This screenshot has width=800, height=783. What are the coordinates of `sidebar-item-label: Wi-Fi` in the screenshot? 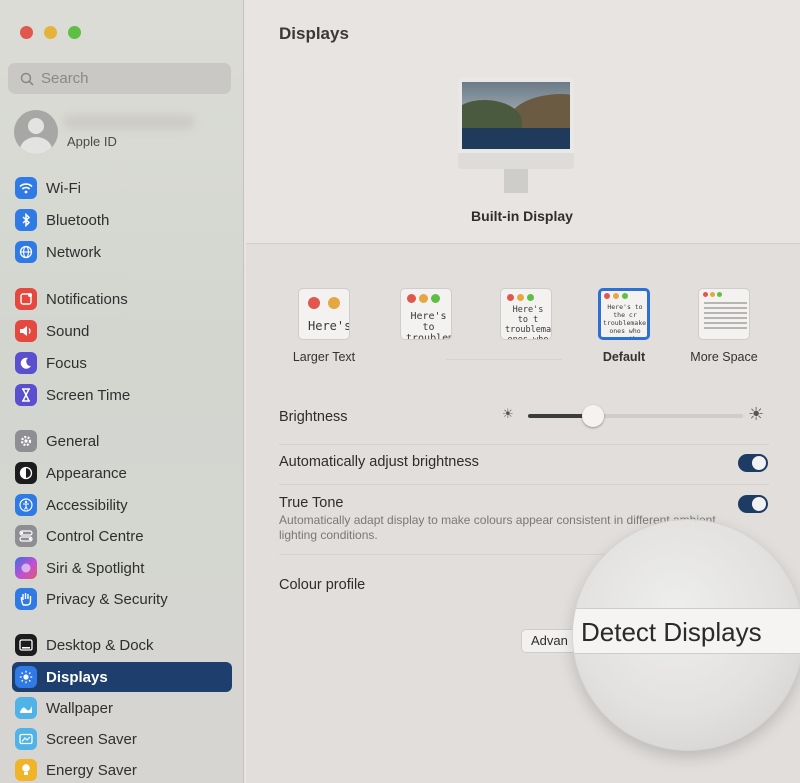 It's located at (63, 188).